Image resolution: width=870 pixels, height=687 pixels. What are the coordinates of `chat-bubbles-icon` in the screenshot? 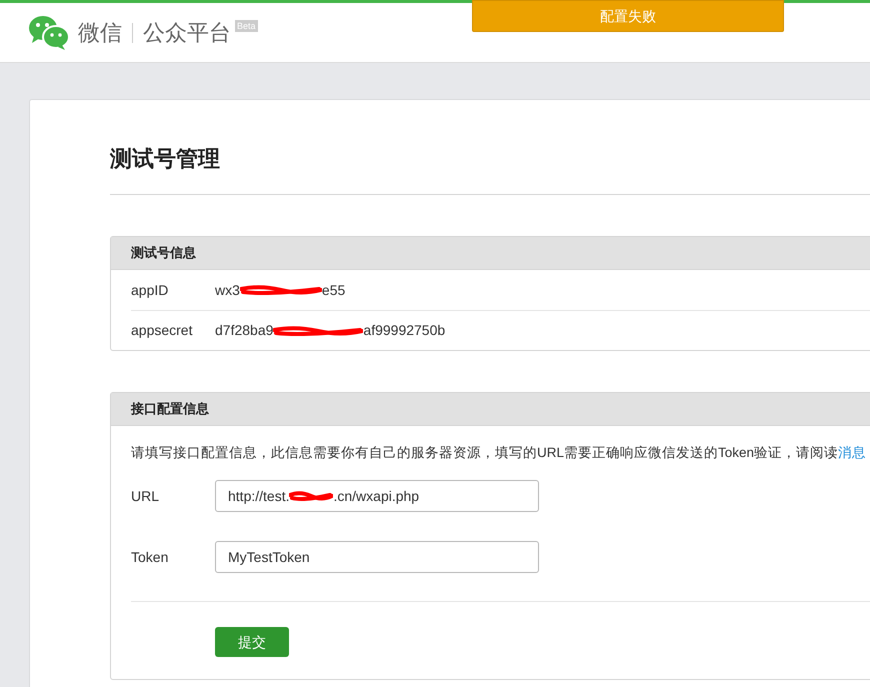 It's located at (49, 32).